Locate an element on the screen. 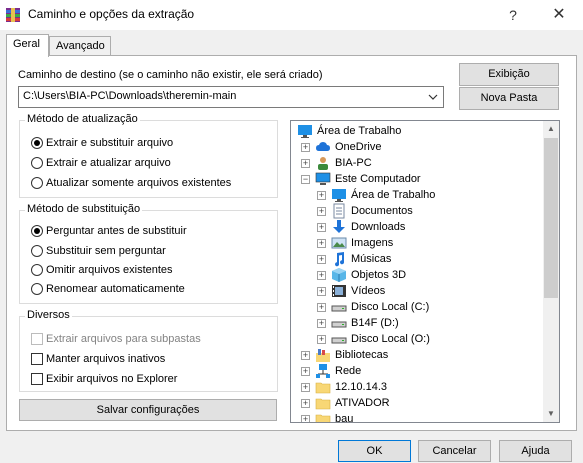 The height and width of the screenshot is (463, 583). user-icon is located at coordinates (323, 163).